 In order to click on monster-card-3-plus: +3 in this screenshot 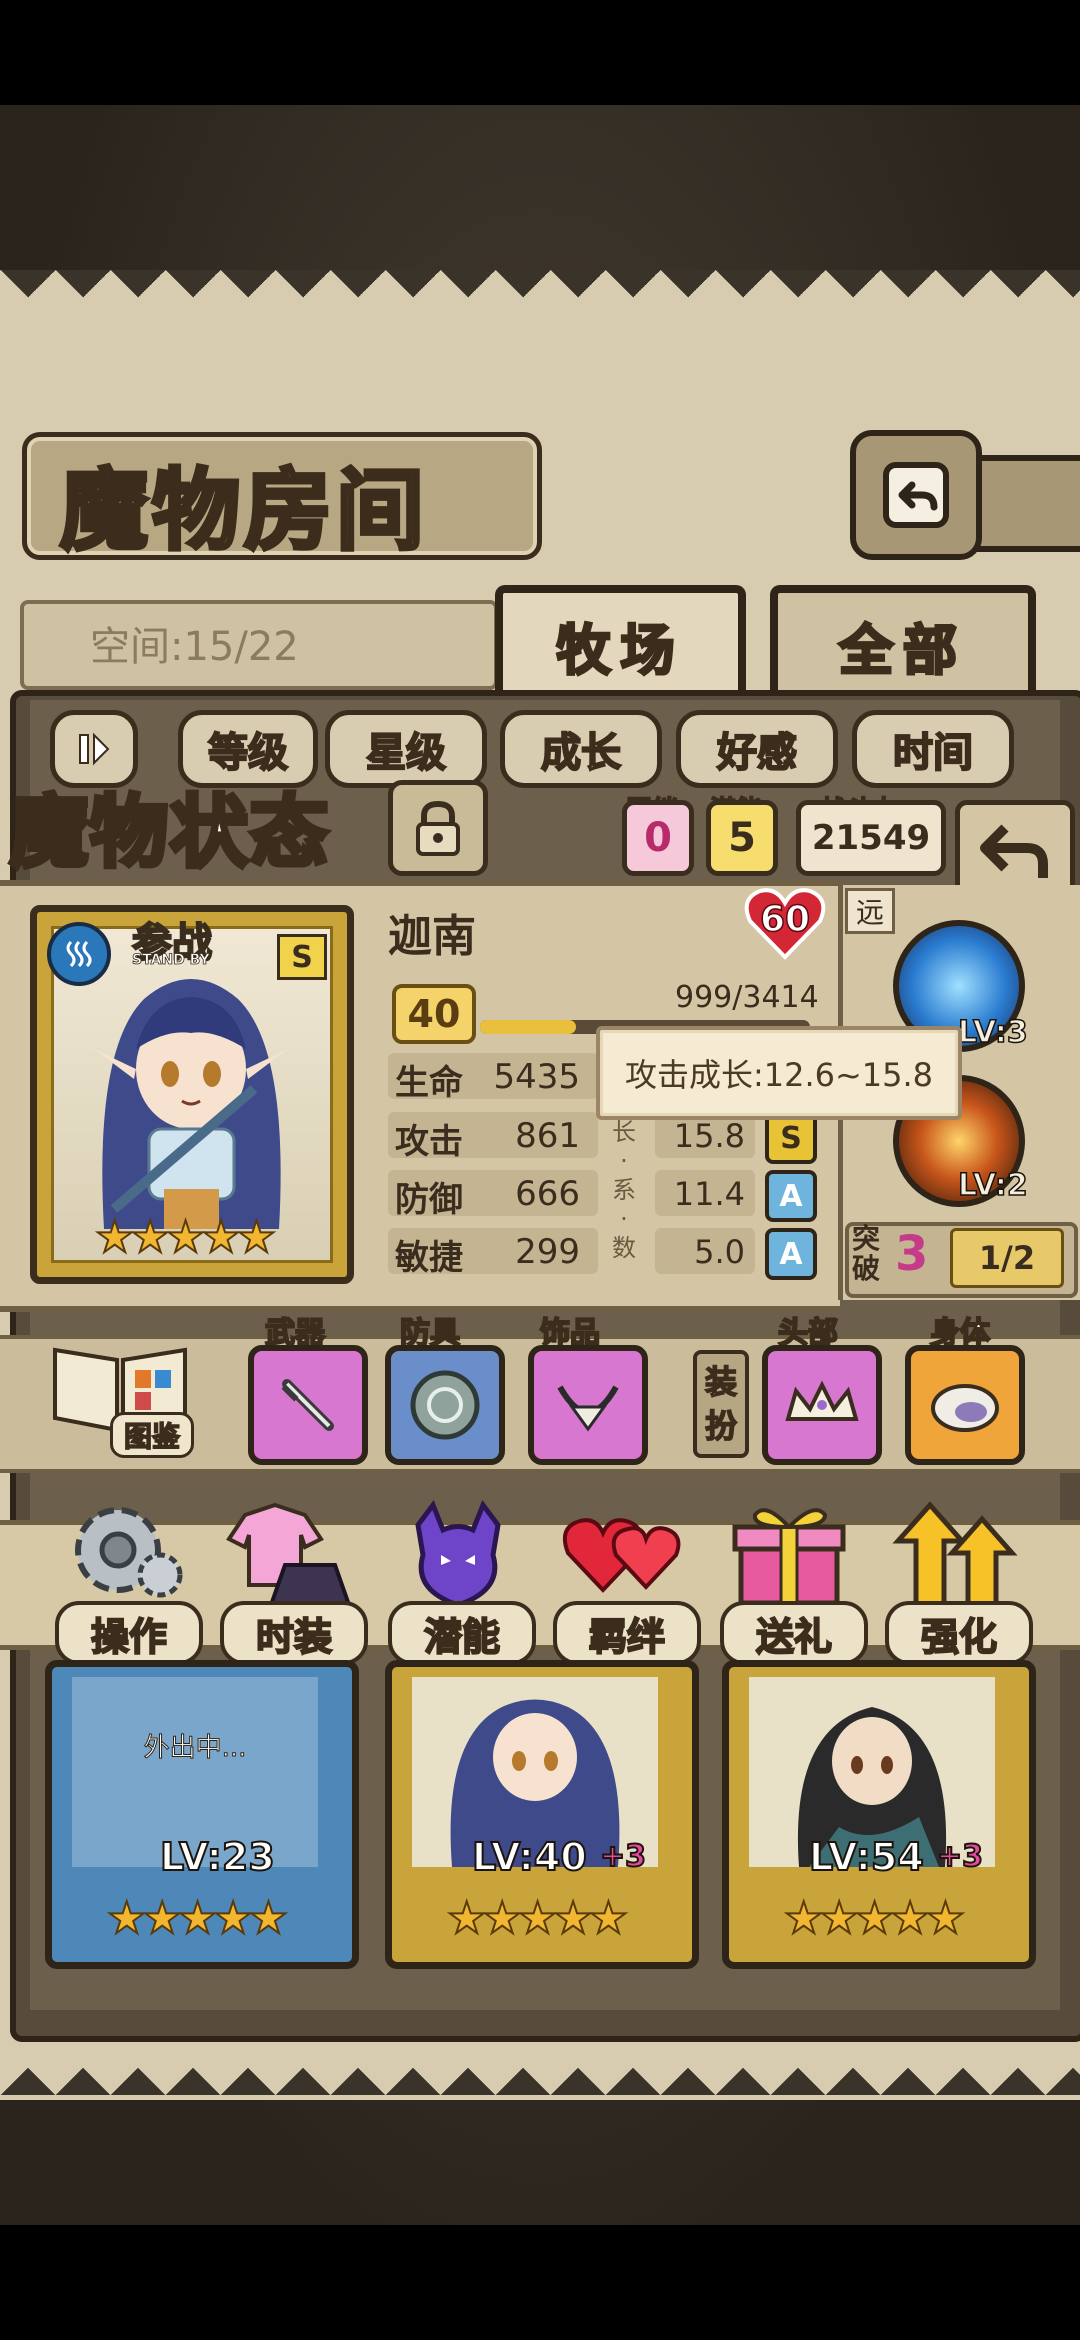, I will do `click(960, 1856)`.